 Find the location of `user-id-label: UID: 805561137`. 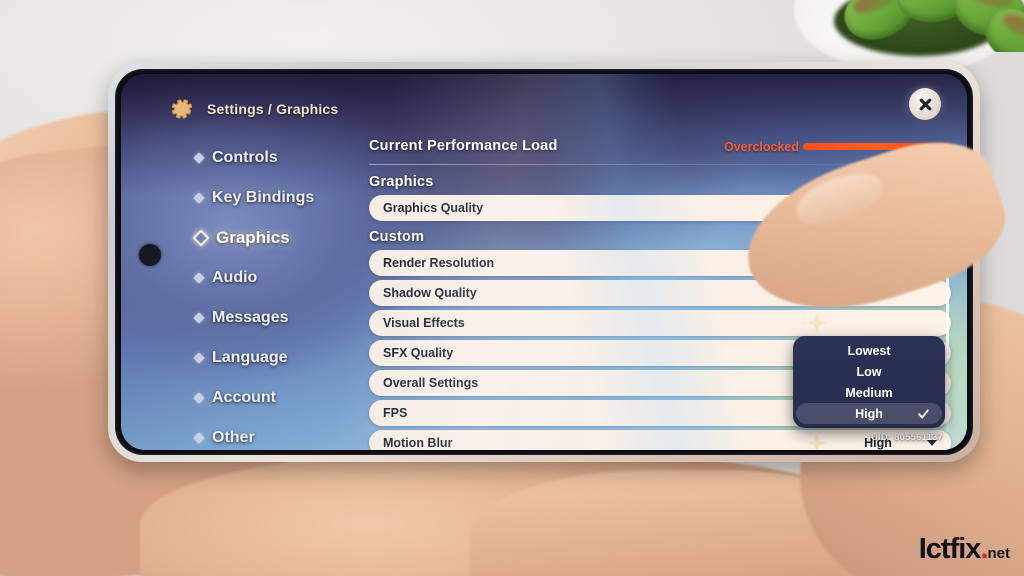

user-id-label: UID: 805561137 is located at coordinates (907, 437).